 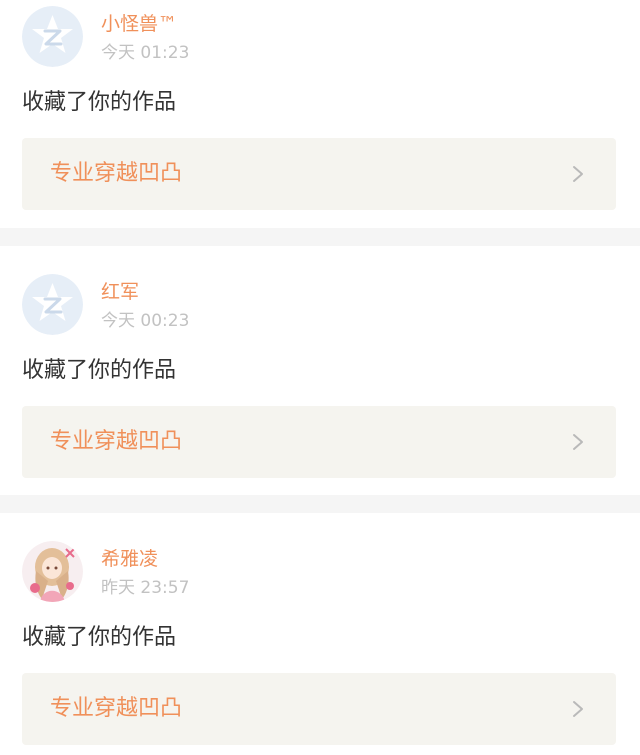 I want to click on timestamp: 今天 01:23, so click(x=145, y=53).